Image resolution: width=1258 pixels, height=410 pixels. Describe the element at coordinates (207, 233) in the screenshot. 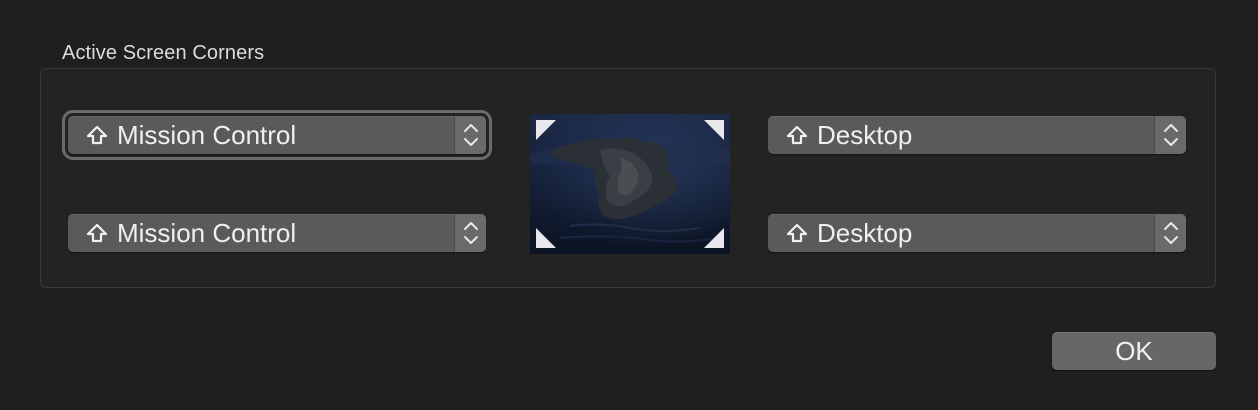

I see `bottom-left-corner-label: Mission Control` at that location.